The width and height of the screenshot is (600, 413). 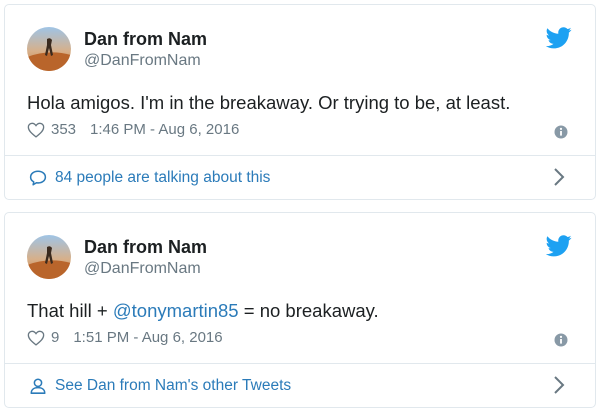 What do you see at coordinates (55, 337) in the screenshot?
I see `like-count: 9` at bounding box center [55, 337].